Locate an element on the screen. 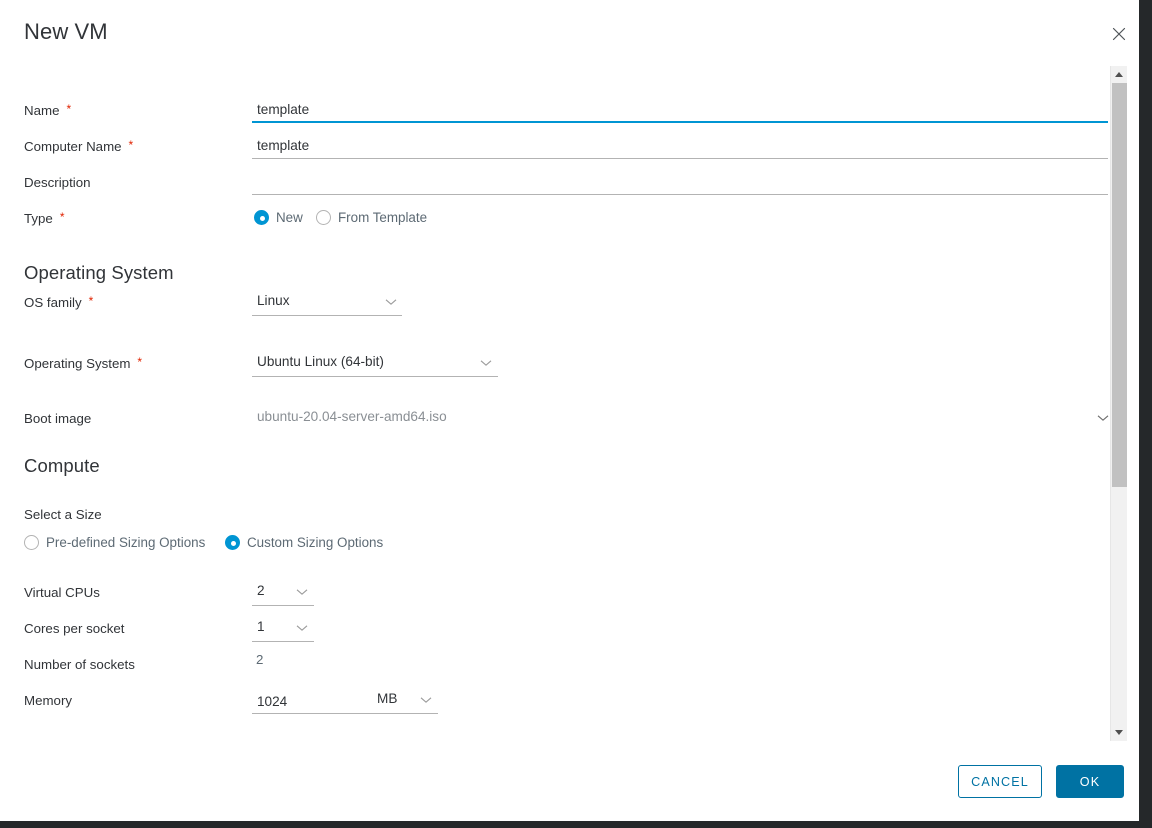 The width and height of the screenshot is (1152, 828). label-computer-name-text: Computer Name is located at coordinates (73, 146).